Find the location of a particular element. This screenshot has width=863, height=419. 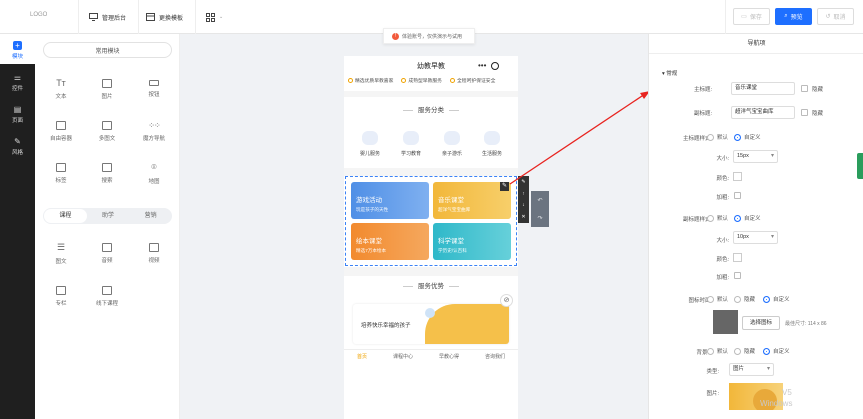

section-toggle: ▾ 常规 is located at coordinates (669, 73).